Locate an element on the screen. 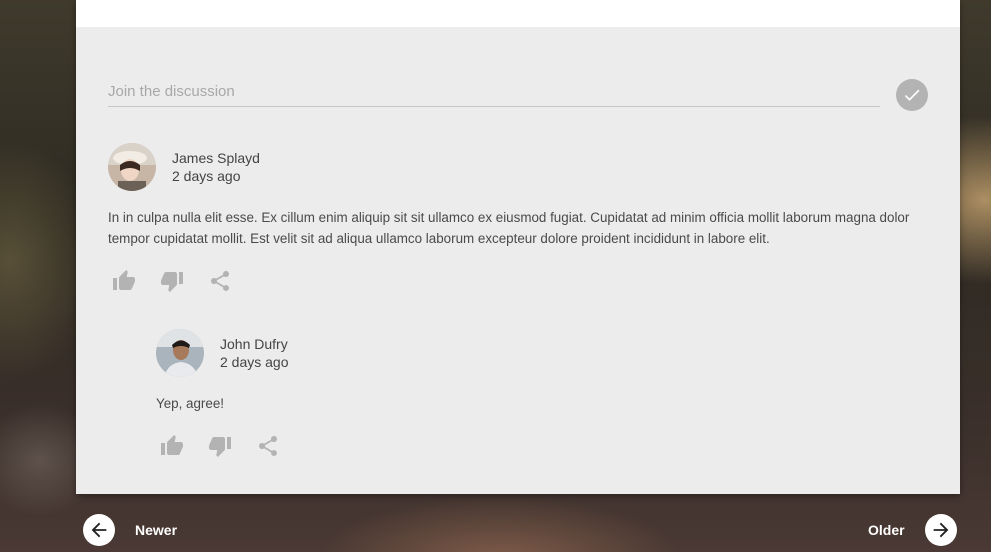 The height and width of the screenshot is (552, 991). submit-comment-button is located at coordinates (912, 95).